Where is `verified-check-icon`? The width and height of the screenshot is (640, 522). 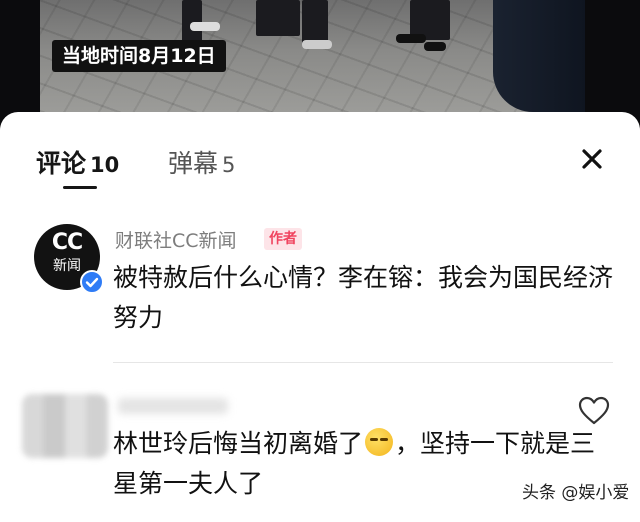 verified-check-icon is located at coordinates (92, 282).